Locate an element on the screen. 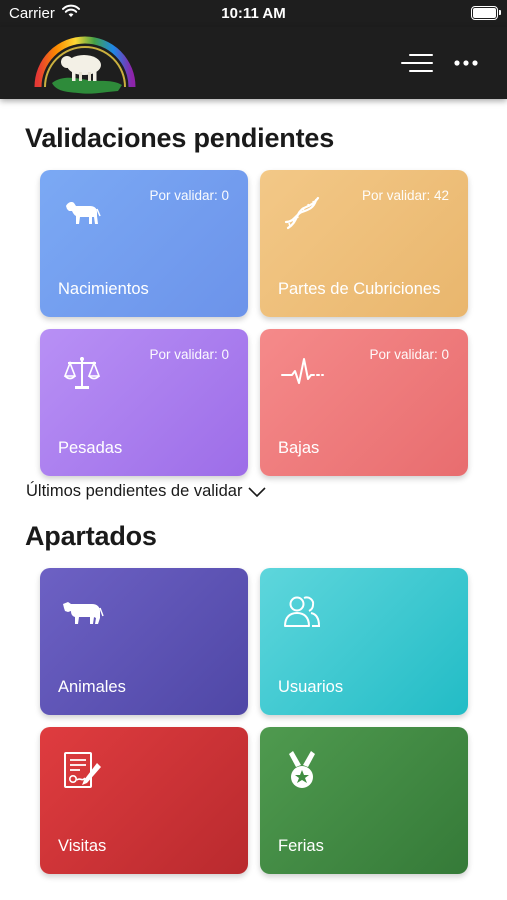  bajas-count: Por validar: 0 is located at coordinates (409, 354).